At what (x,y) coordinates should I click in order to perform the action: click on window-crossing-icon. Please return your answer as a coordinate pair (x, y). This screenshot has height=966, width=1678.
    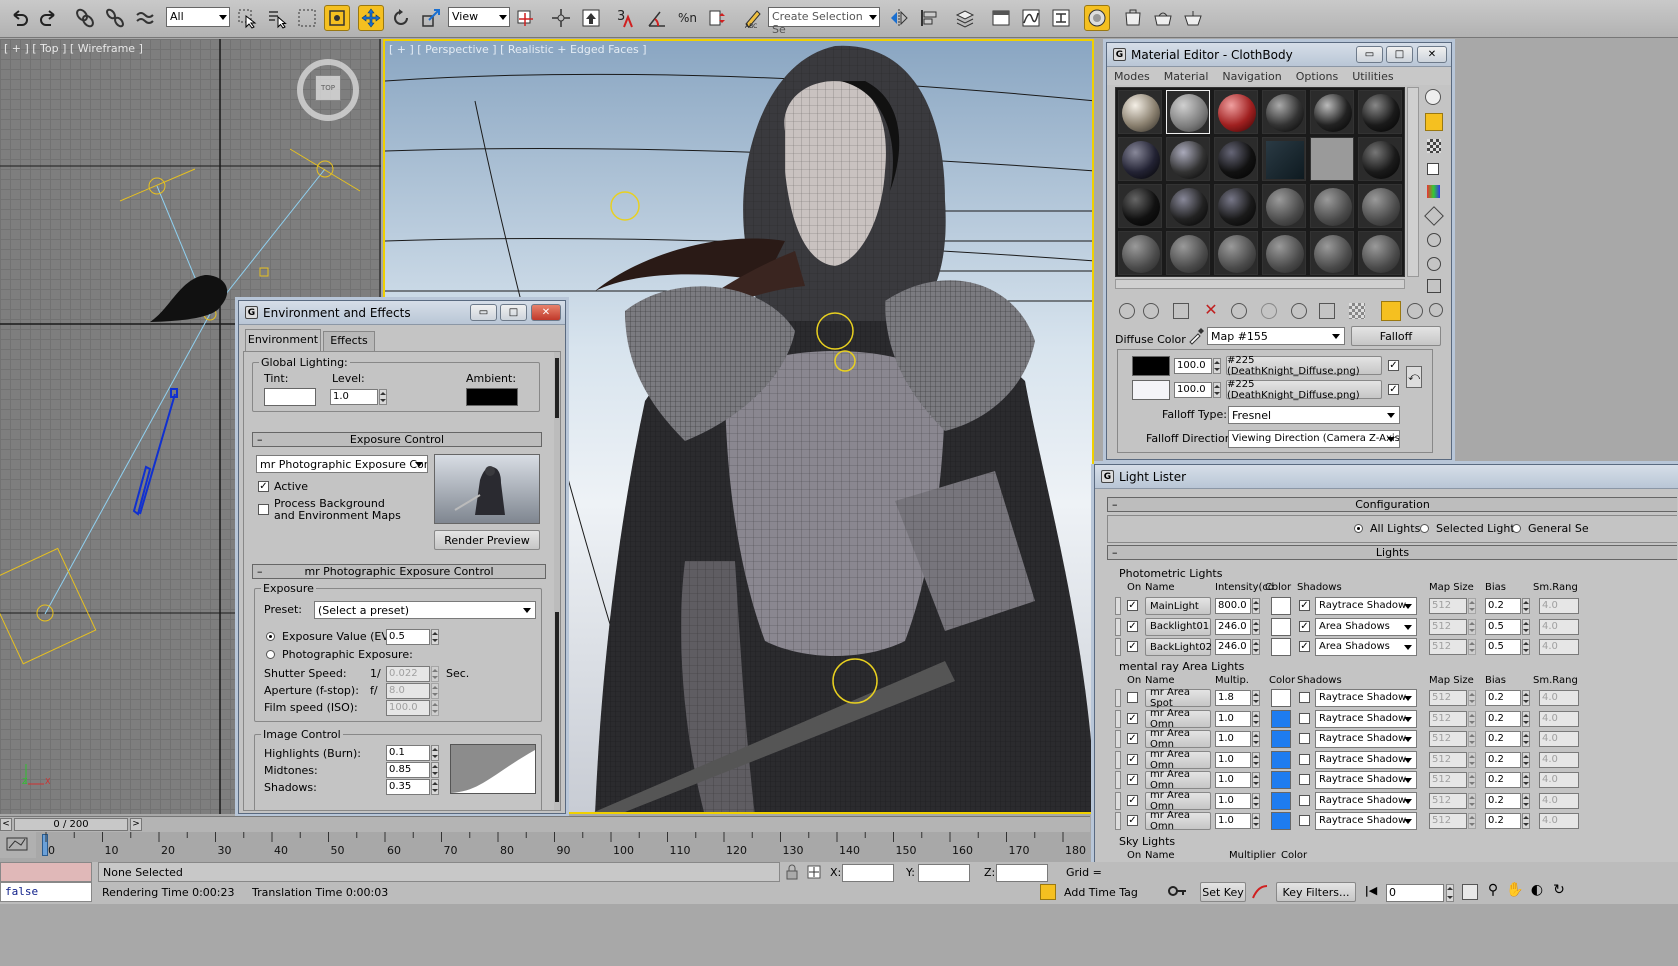
    Looking at the image, I should click on (337, 18).